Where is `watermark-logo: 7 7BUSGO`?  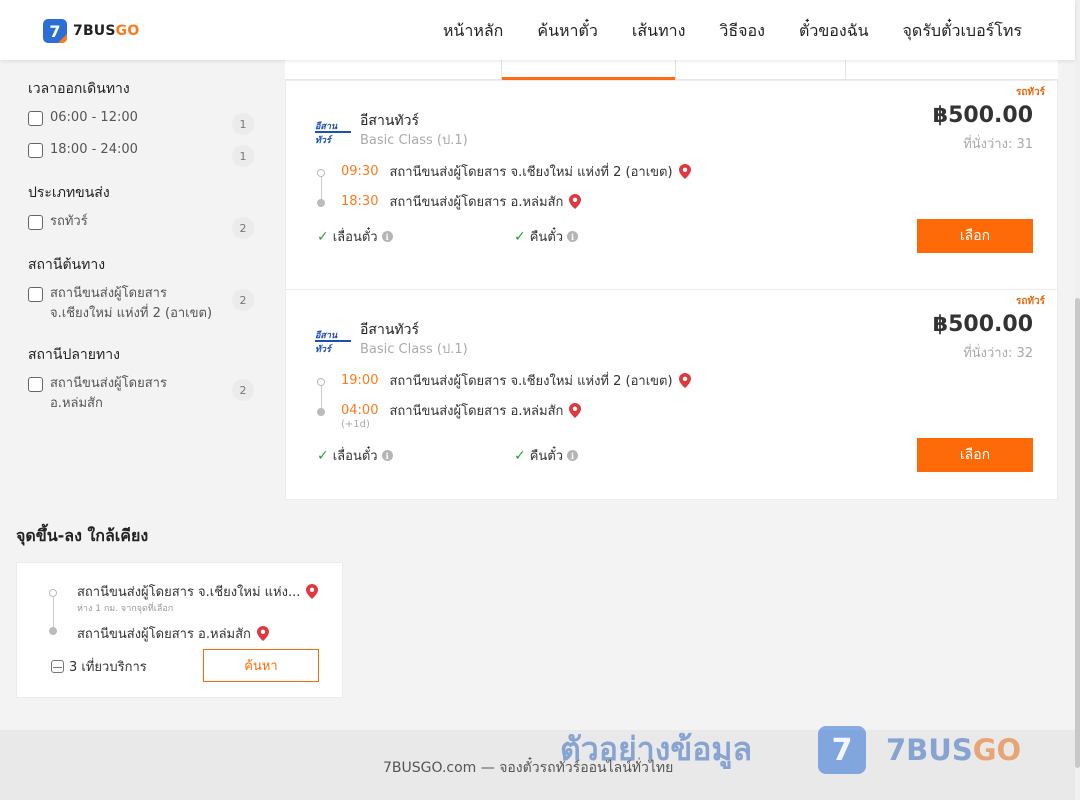 watermark-logo: 7 7BUSGO is located at coordinates (919, 750).